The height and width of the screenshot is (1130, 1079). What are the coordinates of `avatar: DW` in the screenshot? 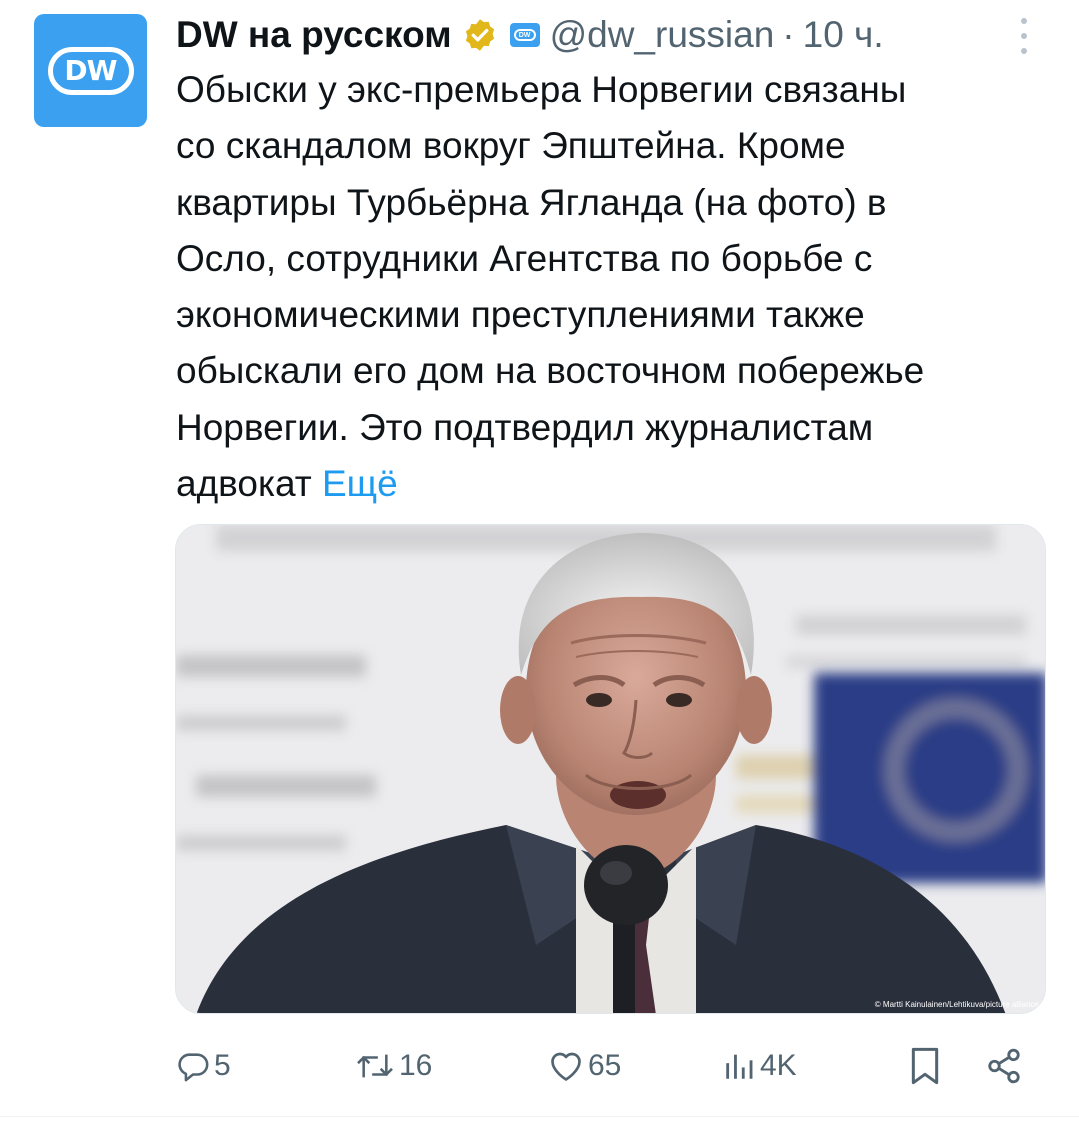 It's located at (90, 70).